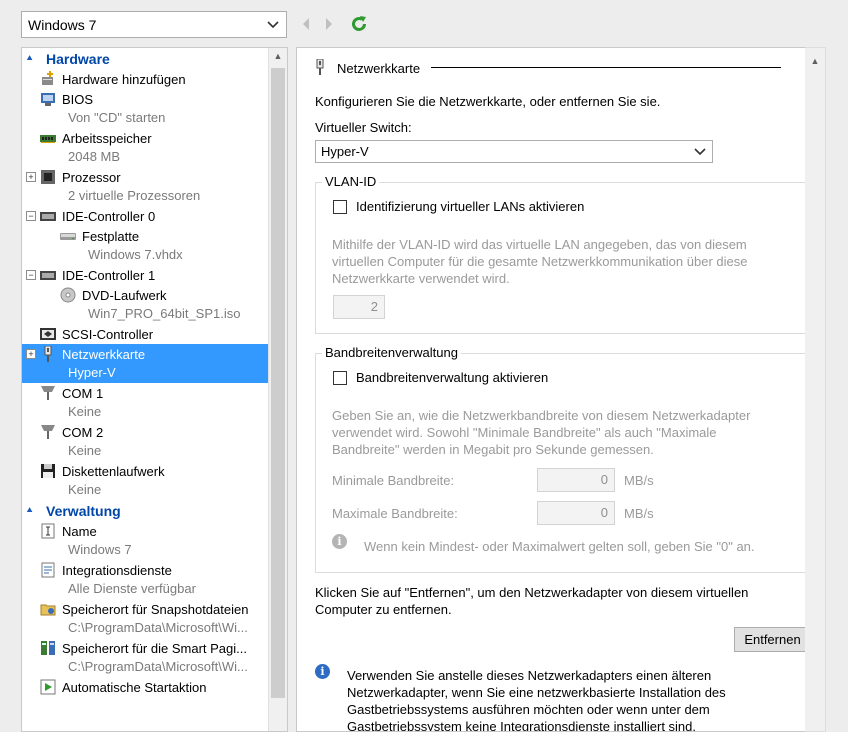 This screenshot has height=732, width=848. I want to click on tree-item-add-hardware: Hardware hinzufügen, so click(145, 79).